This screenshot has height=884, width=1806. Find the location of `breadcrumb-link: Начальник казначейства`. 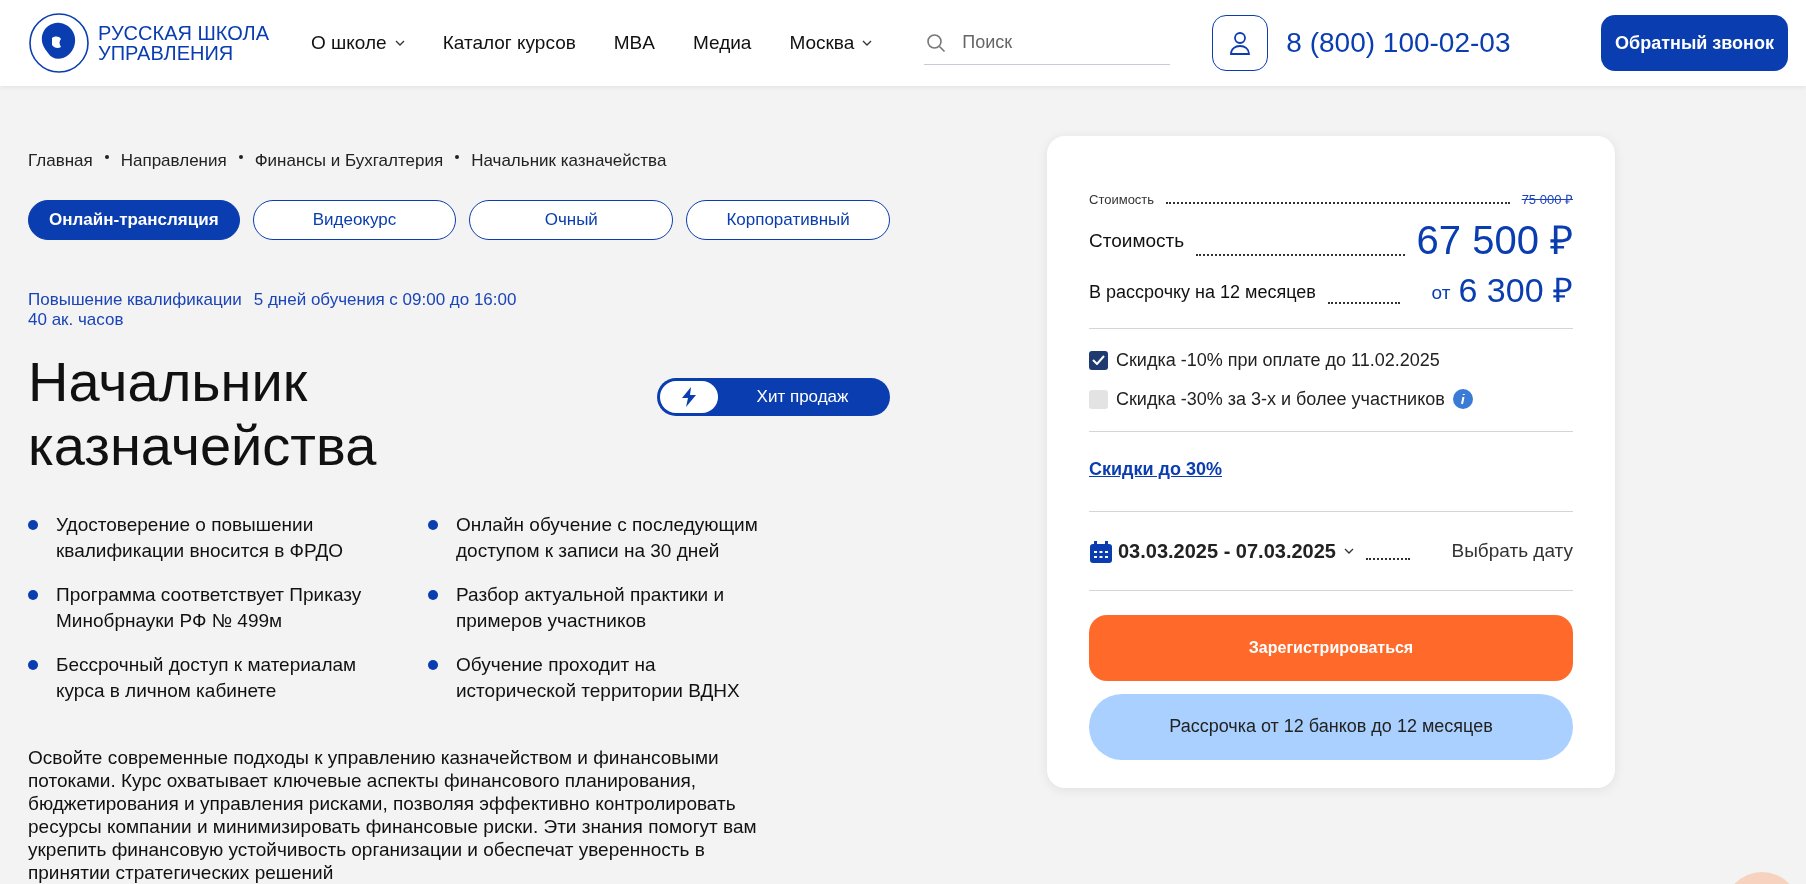

breadcrumb-link: Начальник казначейства is located at coordinates (569, 161).